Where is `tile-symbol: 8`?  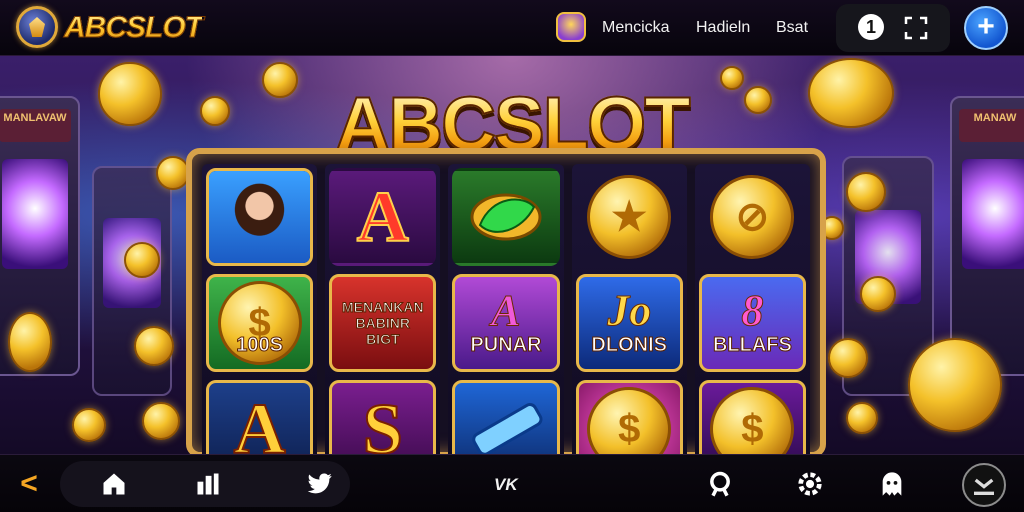
tile-symbol: 8 is located at coordinates (752, 310).